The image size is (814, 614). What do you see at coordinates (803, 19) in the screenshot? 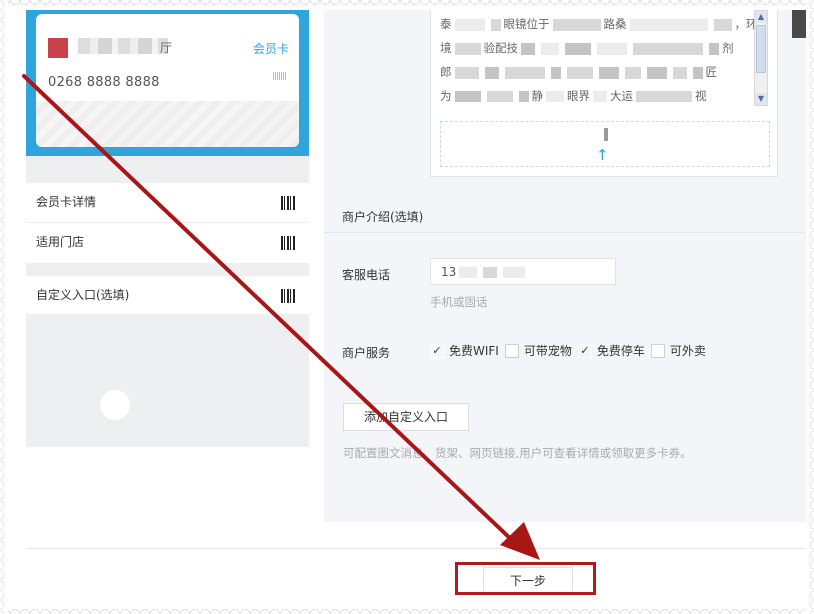
I see `corner-thumbnail` at bounding box center [803, 19].